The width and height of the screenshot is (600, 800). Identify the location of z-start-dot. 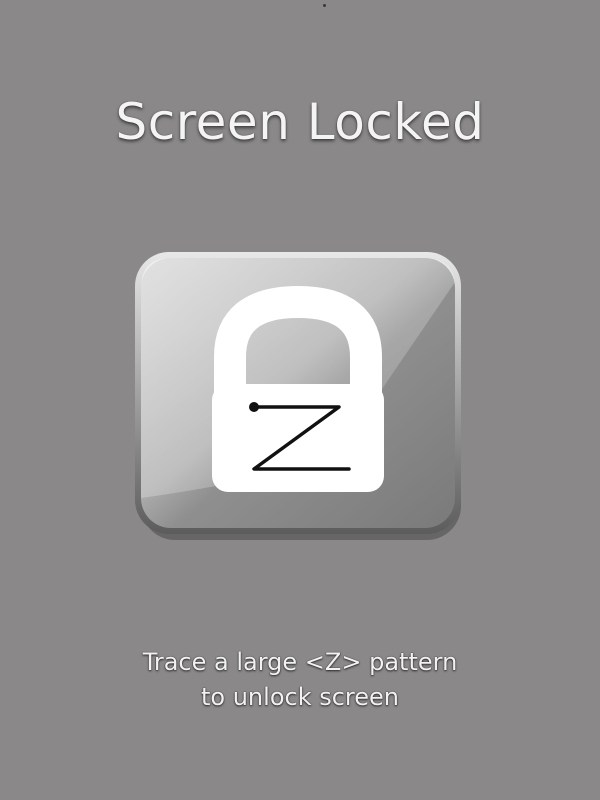
(254, 407).